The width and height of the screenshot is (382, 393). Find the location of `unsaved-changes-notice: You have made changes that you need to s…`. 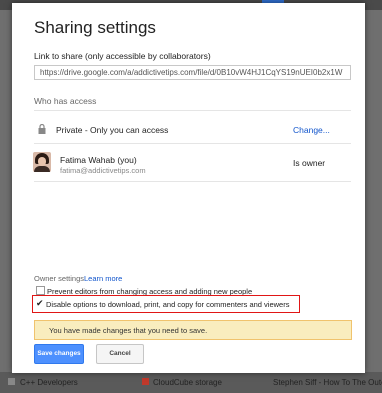

unsaved-changes-notice: You have made changes that you need to s… is located at coordinates (193, 330).